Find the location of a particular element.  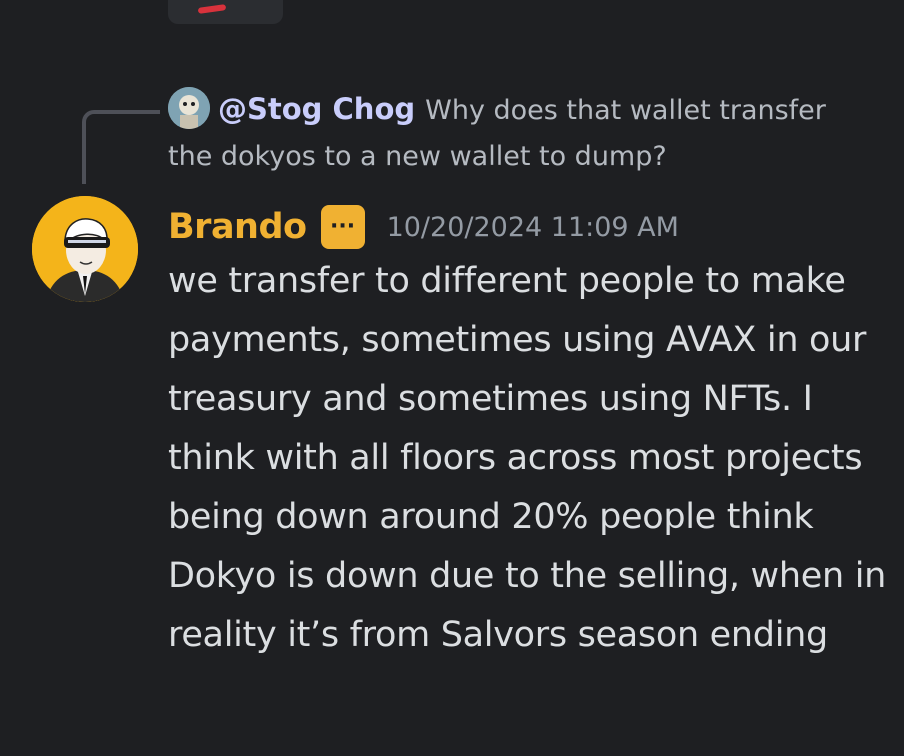

message-header: Brando ··· 10/20/2024 11:09 AM is located at coordinates (423, 227).